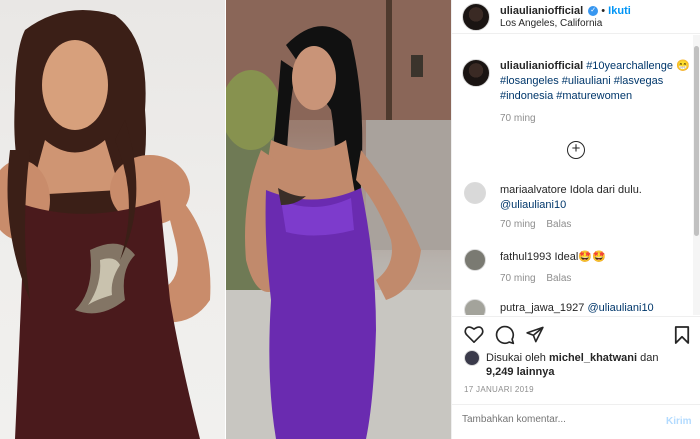  What do you see at coordinates (649, 358) in the screenshot?
I see `likes-joiner: dan` at bounding box center [649, 358].